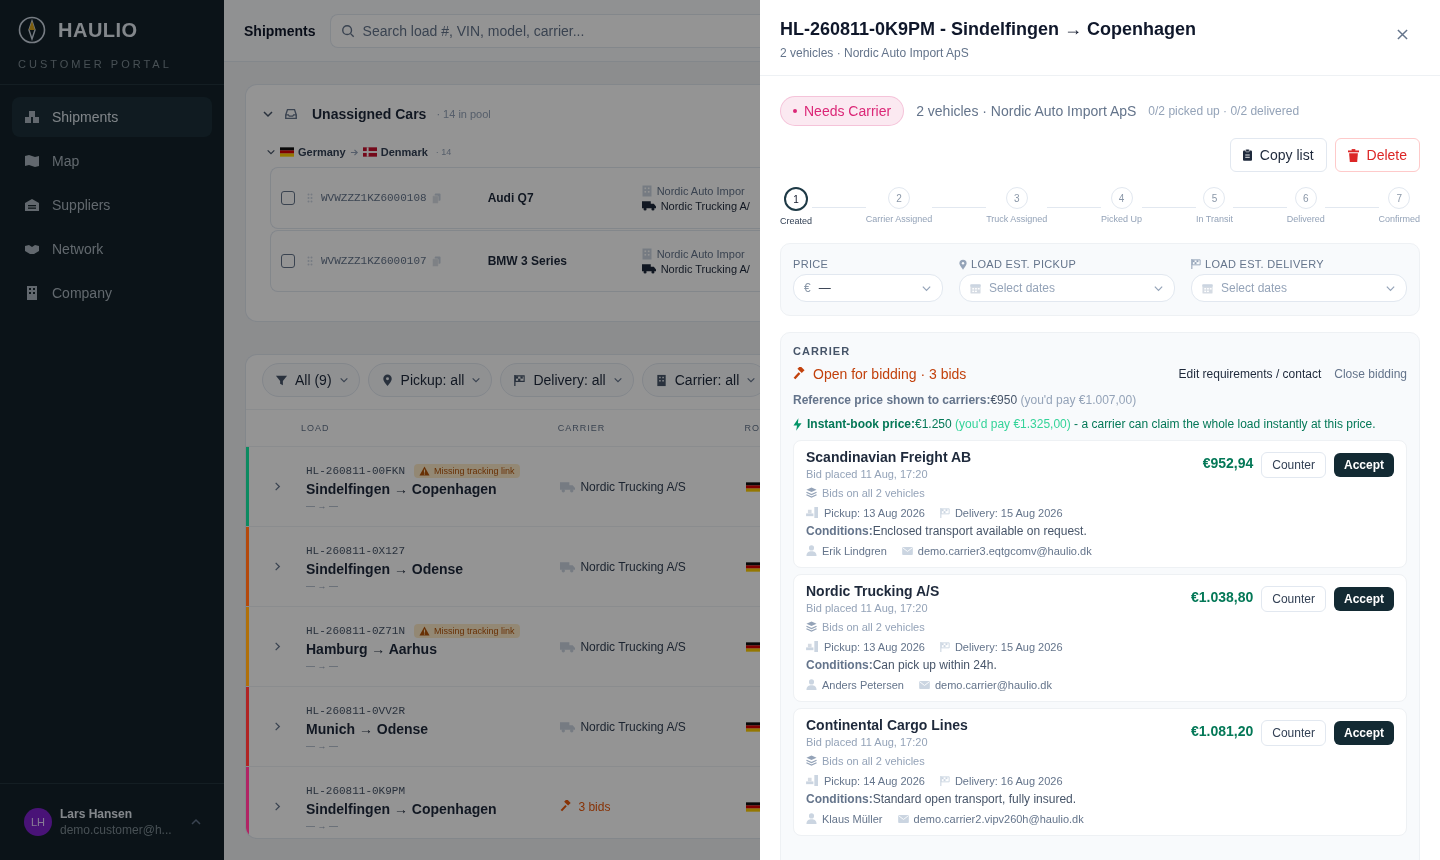 The height and width of the screenshot is (860, 1440). I want to click on pin-icon, so click(387, 380).